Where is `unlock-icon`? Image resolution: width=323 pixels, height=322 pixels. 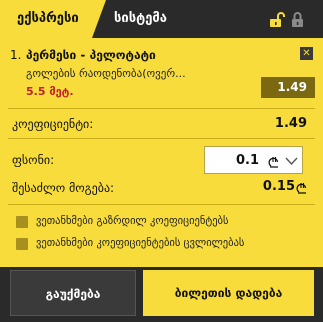
unlock-icon is located at coordinates (276, 19).